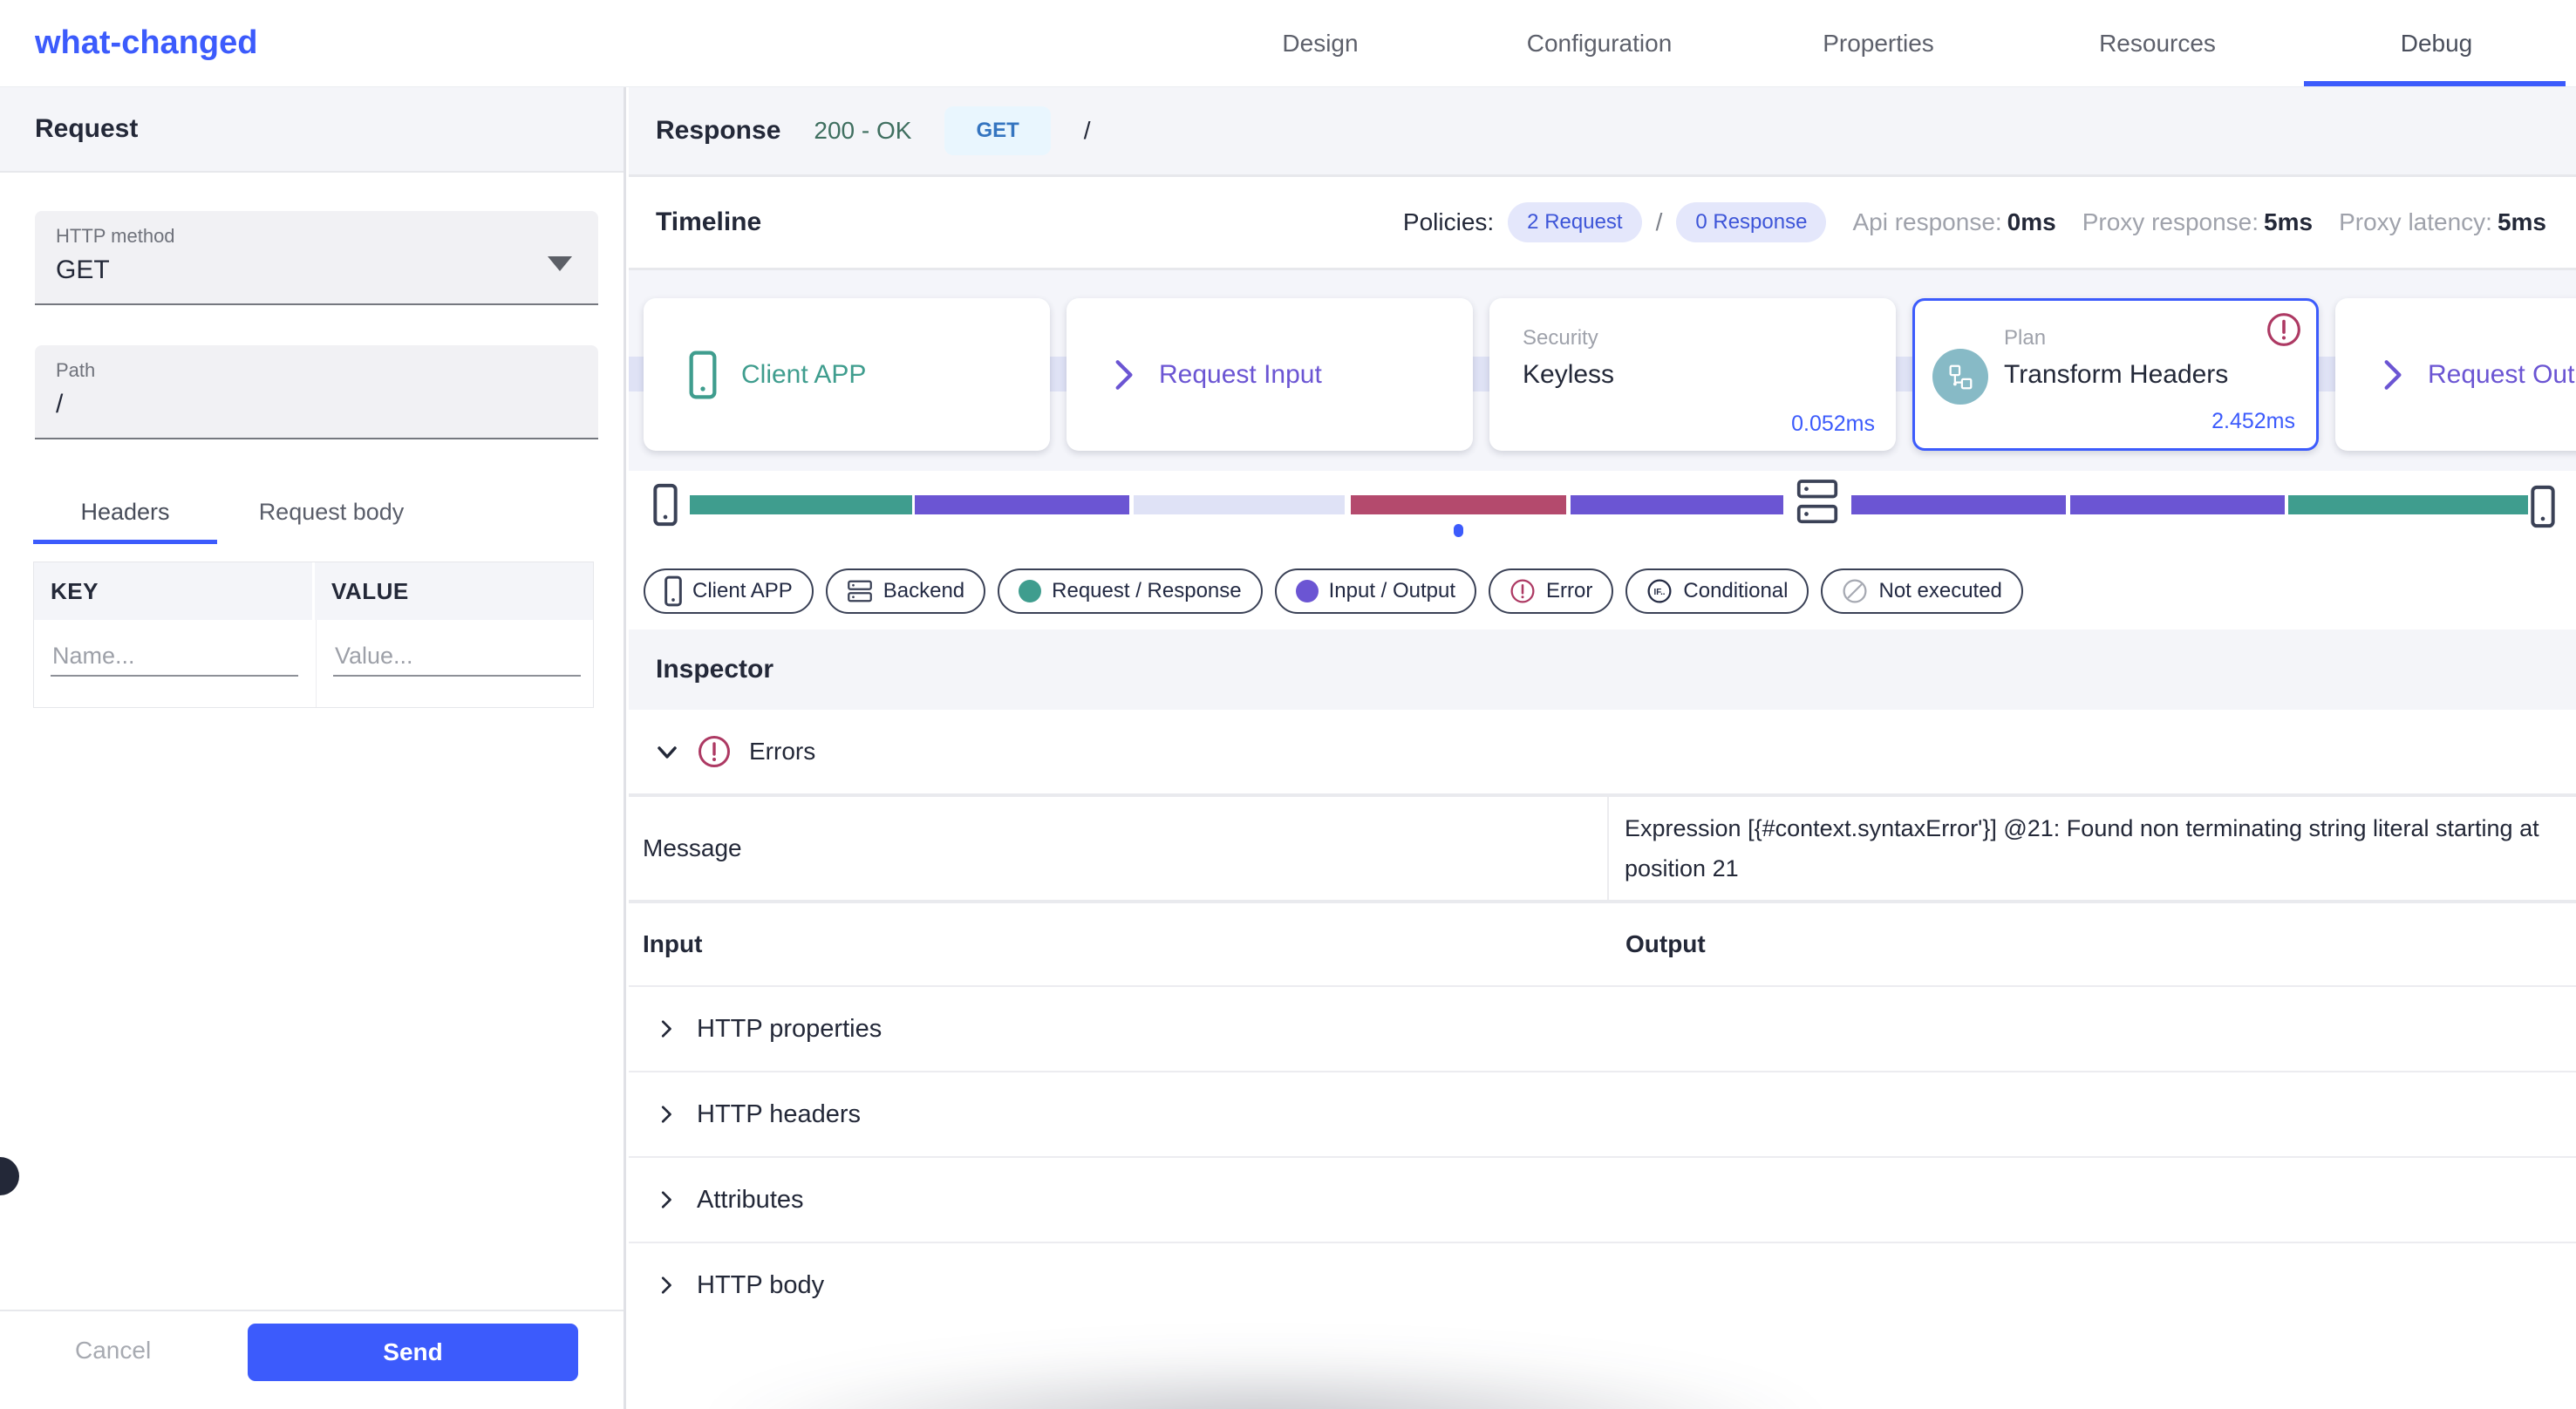 This screenshot has height=1409, width=2576. I want to click on section-attributes: Attributes, so click(1603, 1200).